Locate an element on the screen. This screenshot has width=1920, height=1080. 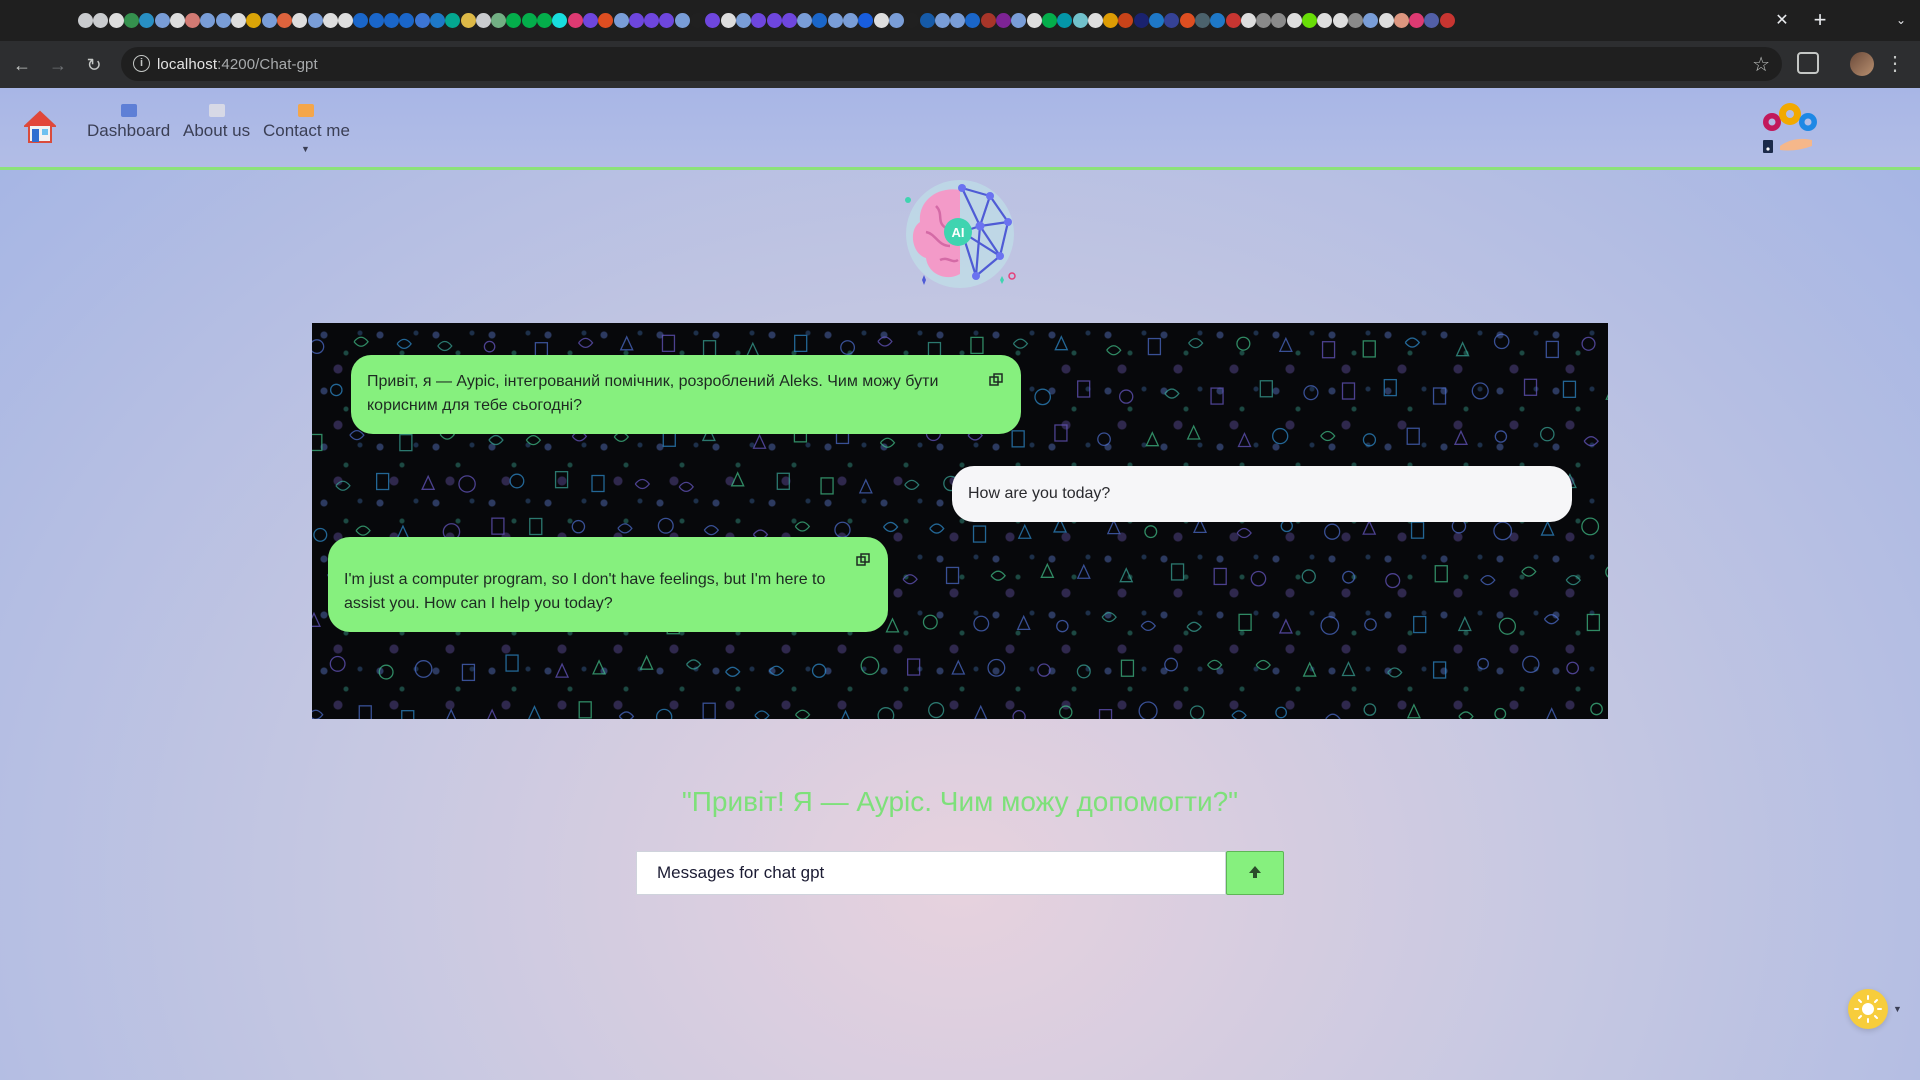
address-bar: i localhost:4200/Chat-gpt ☆ is located at coordinates (951, 64).